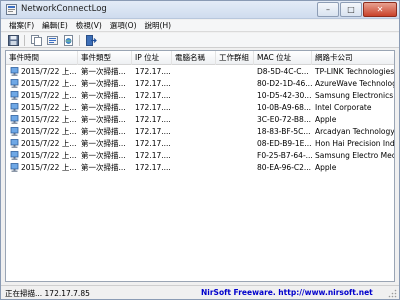  What do you see at coordinates (353, 58) in the screenshot?
I see `column-header-adapter-company: 網路卡公司` at bounding box center [353, 58].